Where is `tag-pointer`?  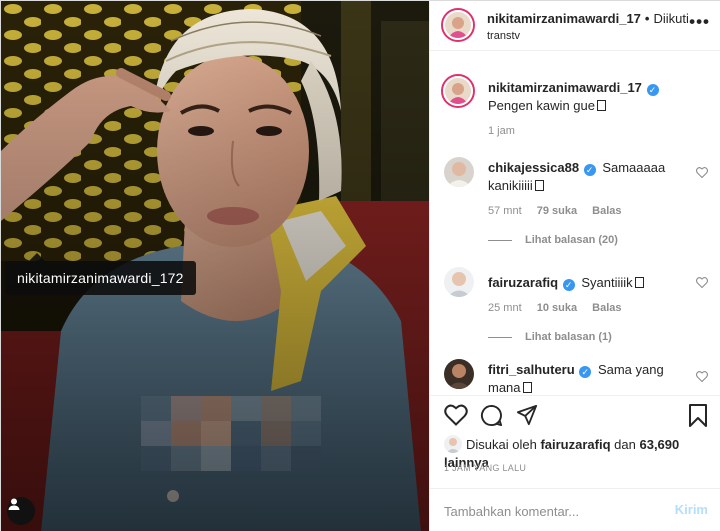 tag-pointer is located at coordinates (37, 257).